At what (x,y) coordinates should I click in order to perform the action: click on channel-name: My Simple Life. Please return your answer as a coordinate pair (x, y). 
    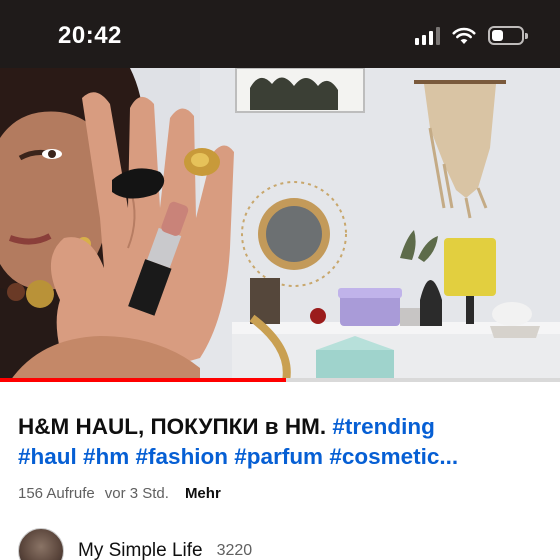
    Looking at the image, I should click on (140, 550).